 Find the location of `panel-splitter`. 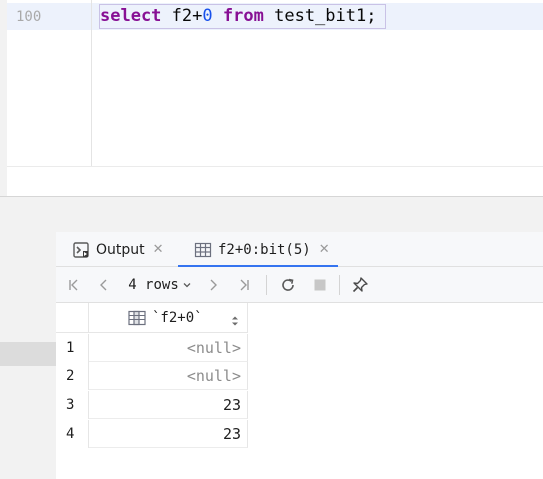

panel-splitter is located at coordinates (271, 214).